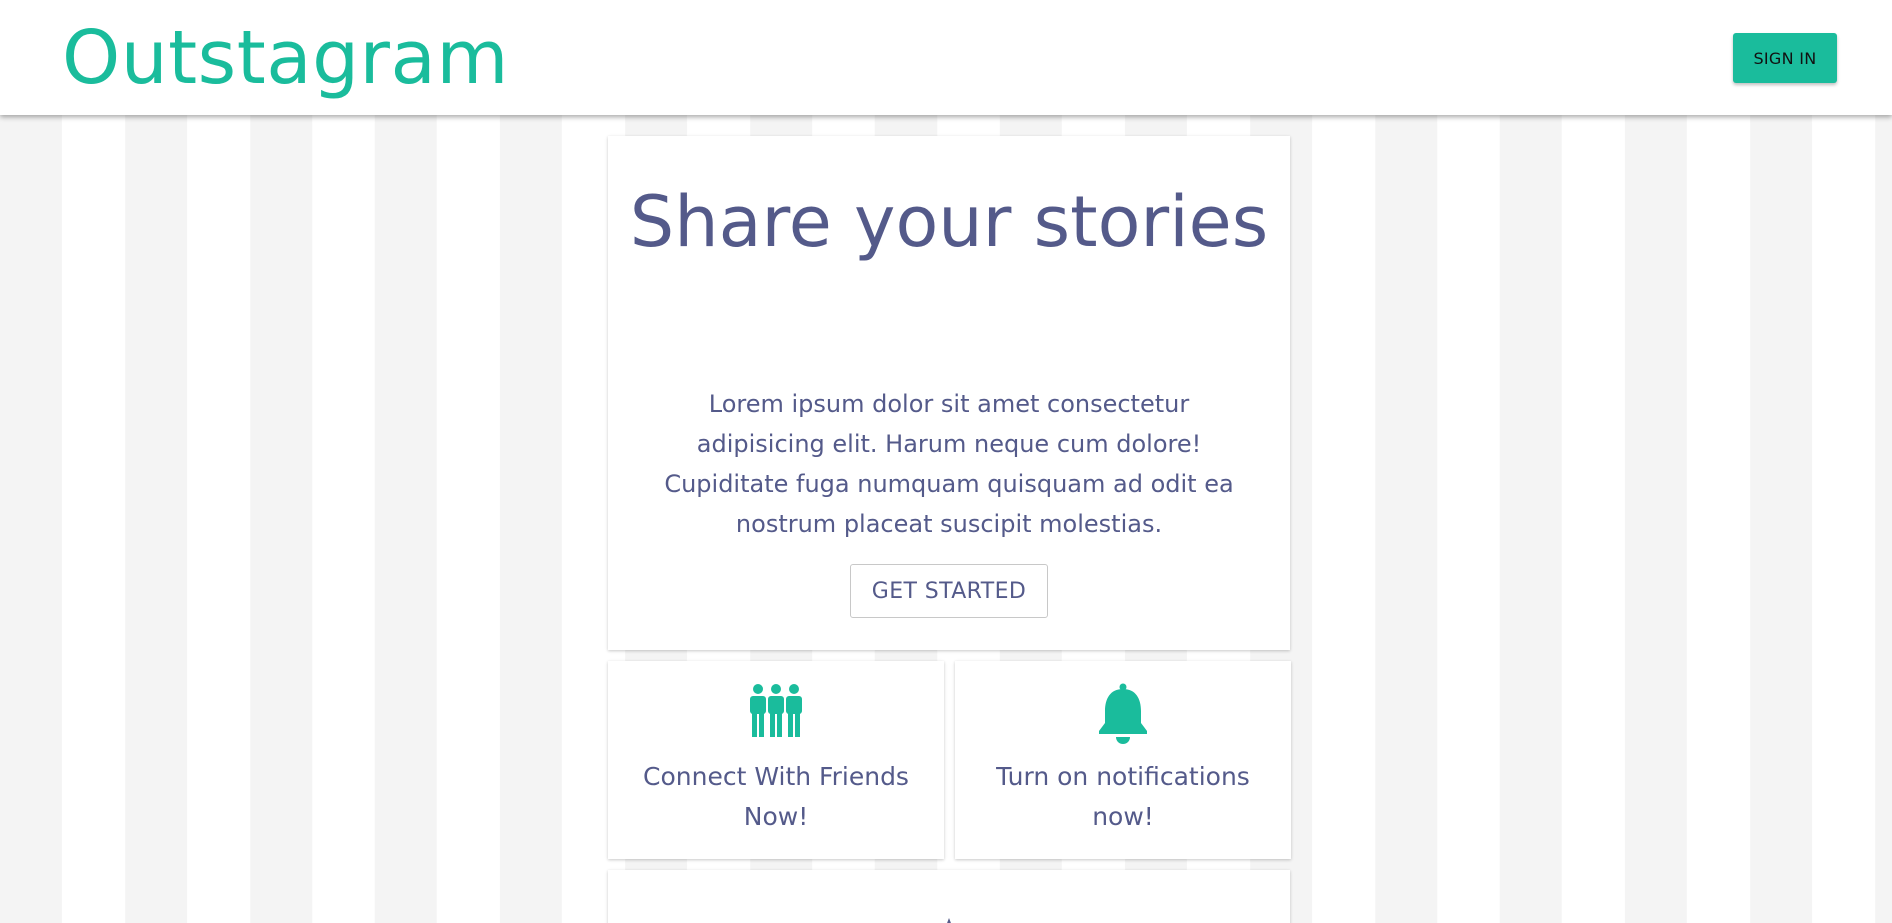 The image size is (1892, 923). Describe the element at coordinates (1123, 796) in the screenshot. I see `feature-text-notifications: Turn on notifications now!` at that location.